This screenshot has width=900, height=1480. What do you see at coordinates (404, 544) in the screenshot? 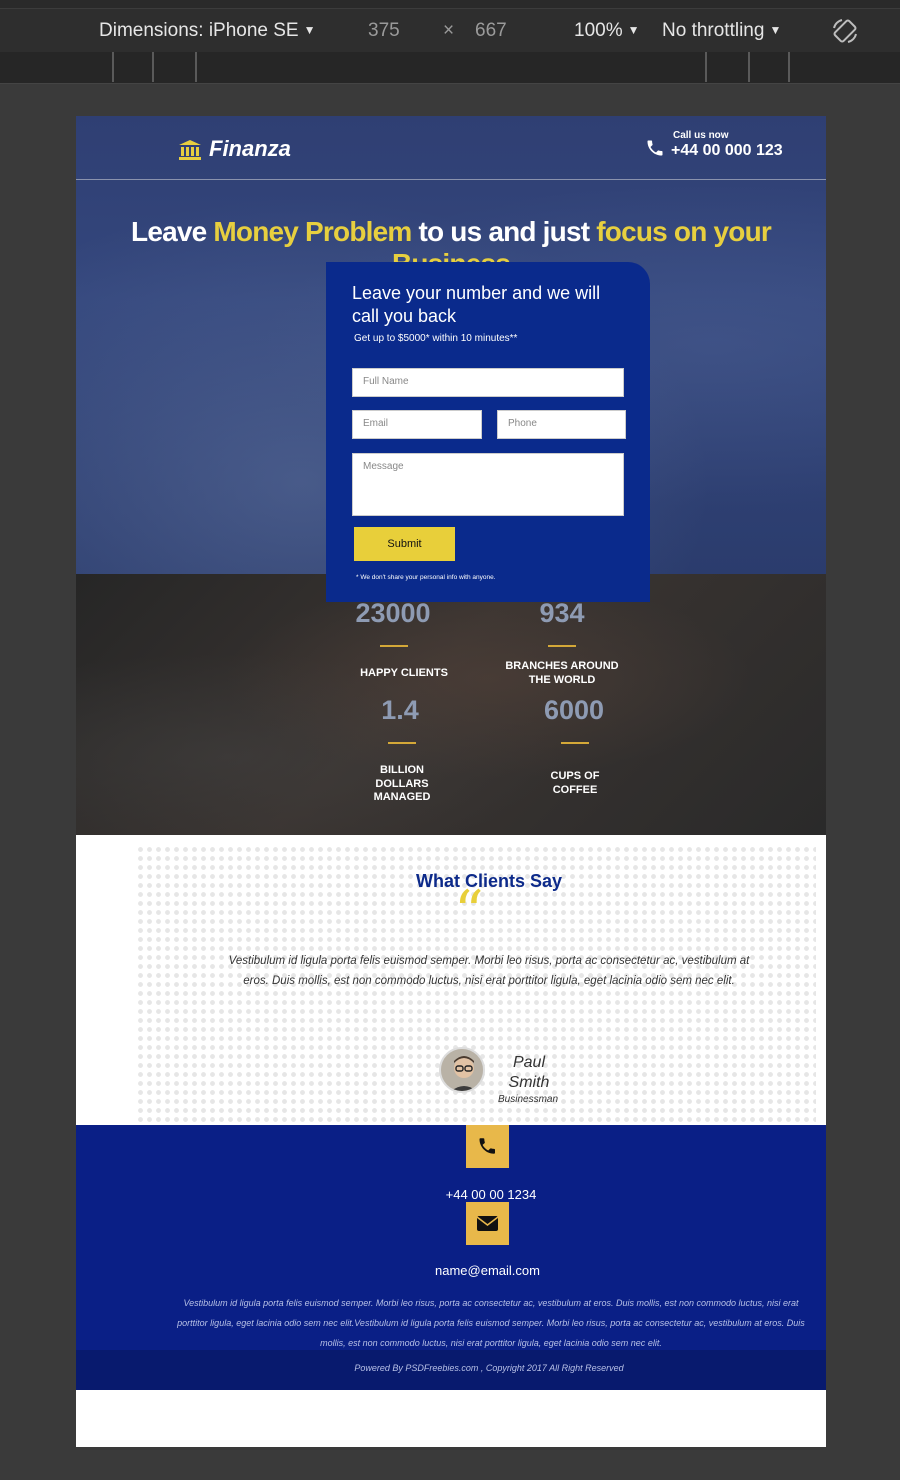
I see `submit-button: Submit` at bounding box center [404, 544].